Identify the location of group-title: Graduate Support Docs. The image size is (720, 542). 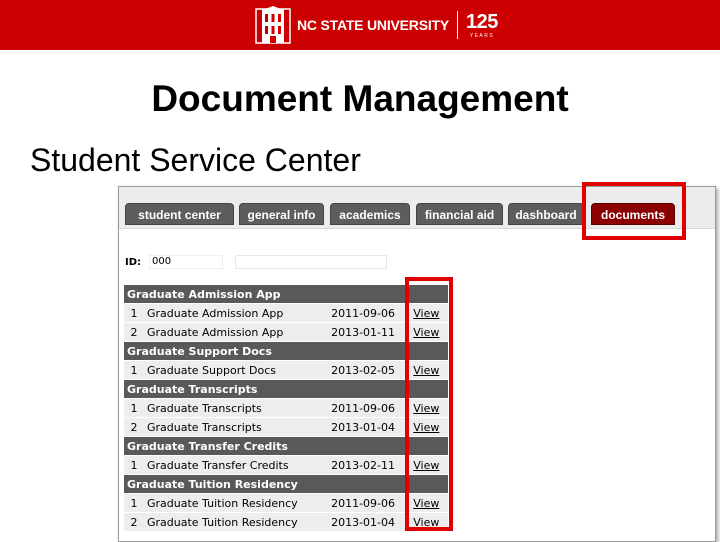
(286, 351).